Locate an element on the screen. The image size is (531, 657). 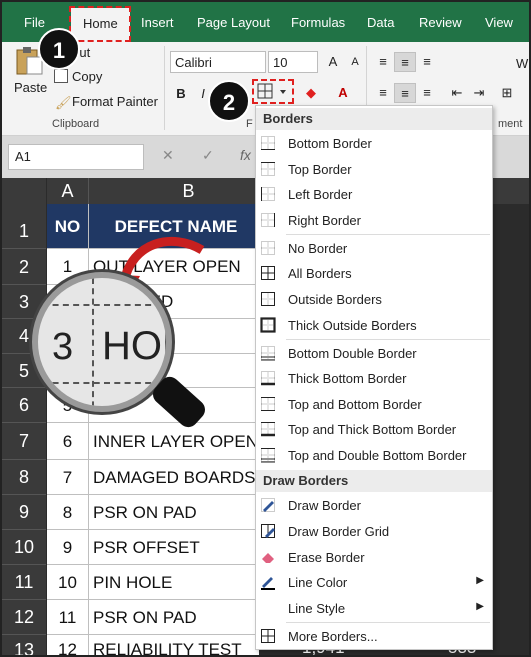
bottom-border-icon is located at coordinates (268, 143).